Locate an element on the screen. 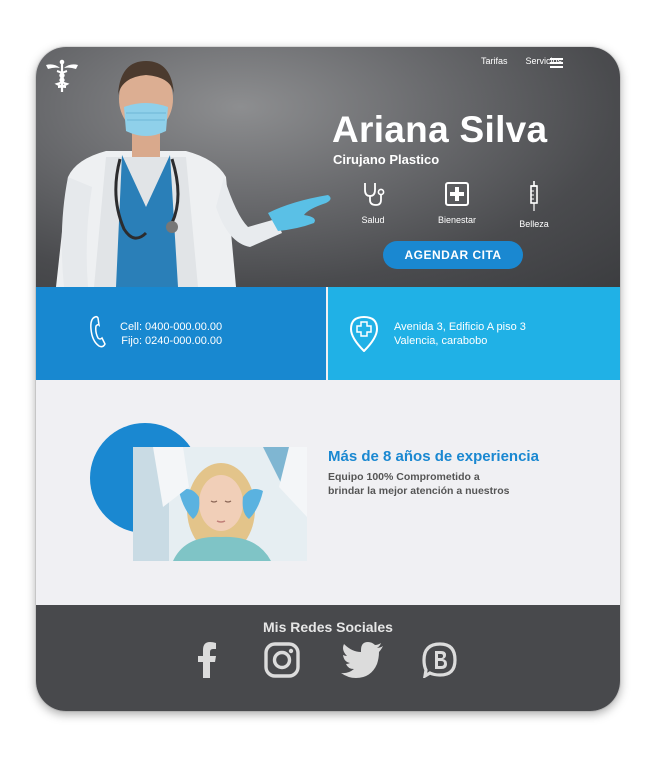 The image size is (655, 759). experience-line-2: brindar la mejor atención a nuestros is located at coordinates (419, 491).